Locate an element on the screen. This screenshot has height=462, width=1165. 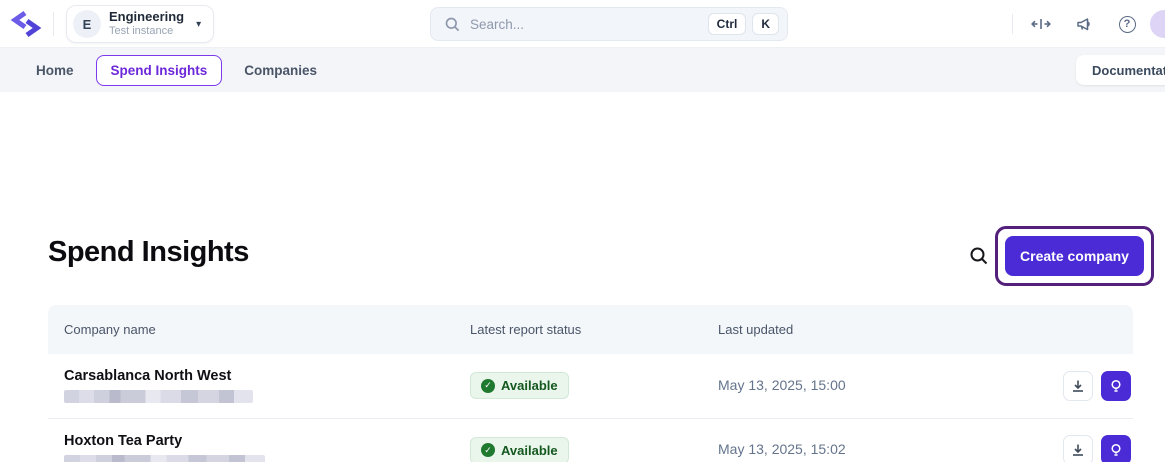
column-last-updated: Last updated is located at coordinates (756, 329).